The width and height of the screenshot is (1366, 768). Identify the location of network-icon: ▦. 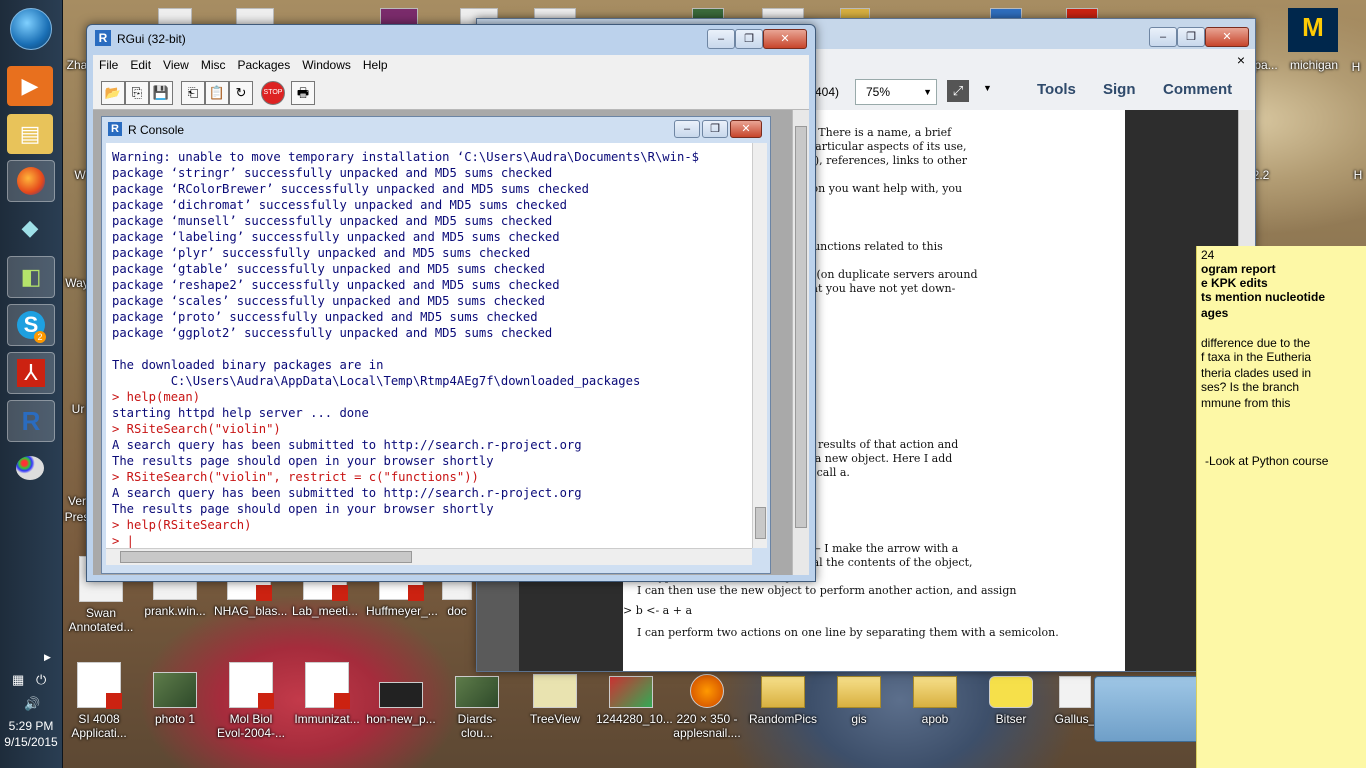
(18, 680).